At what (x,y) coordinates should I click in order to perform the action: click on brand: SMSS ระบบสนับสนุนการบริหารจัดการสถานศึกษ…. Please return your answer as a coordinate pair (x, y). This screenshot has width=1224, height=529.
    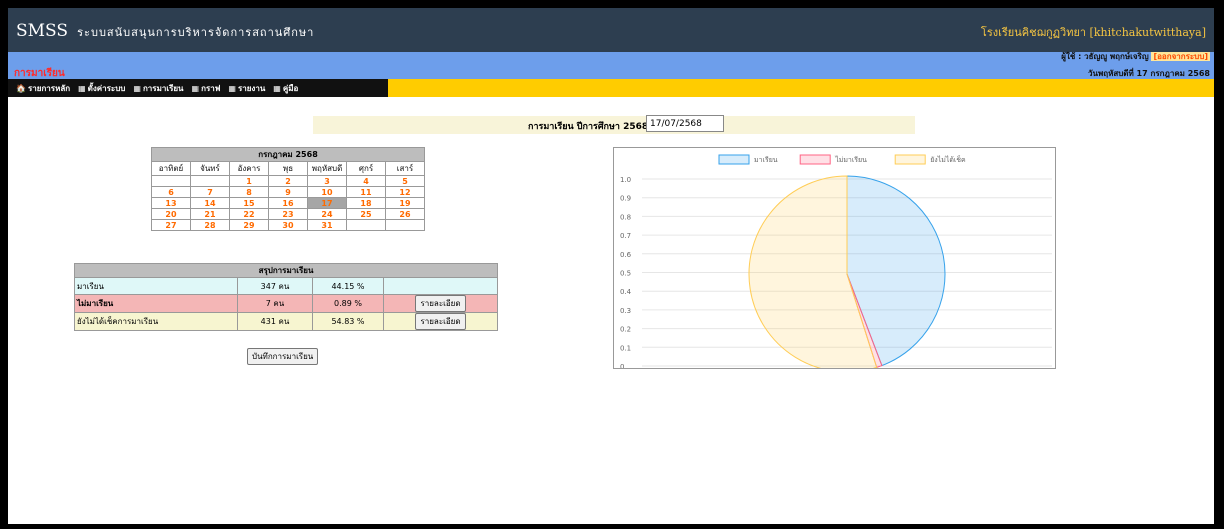
    Looking at the image, I should click on (165, 31).